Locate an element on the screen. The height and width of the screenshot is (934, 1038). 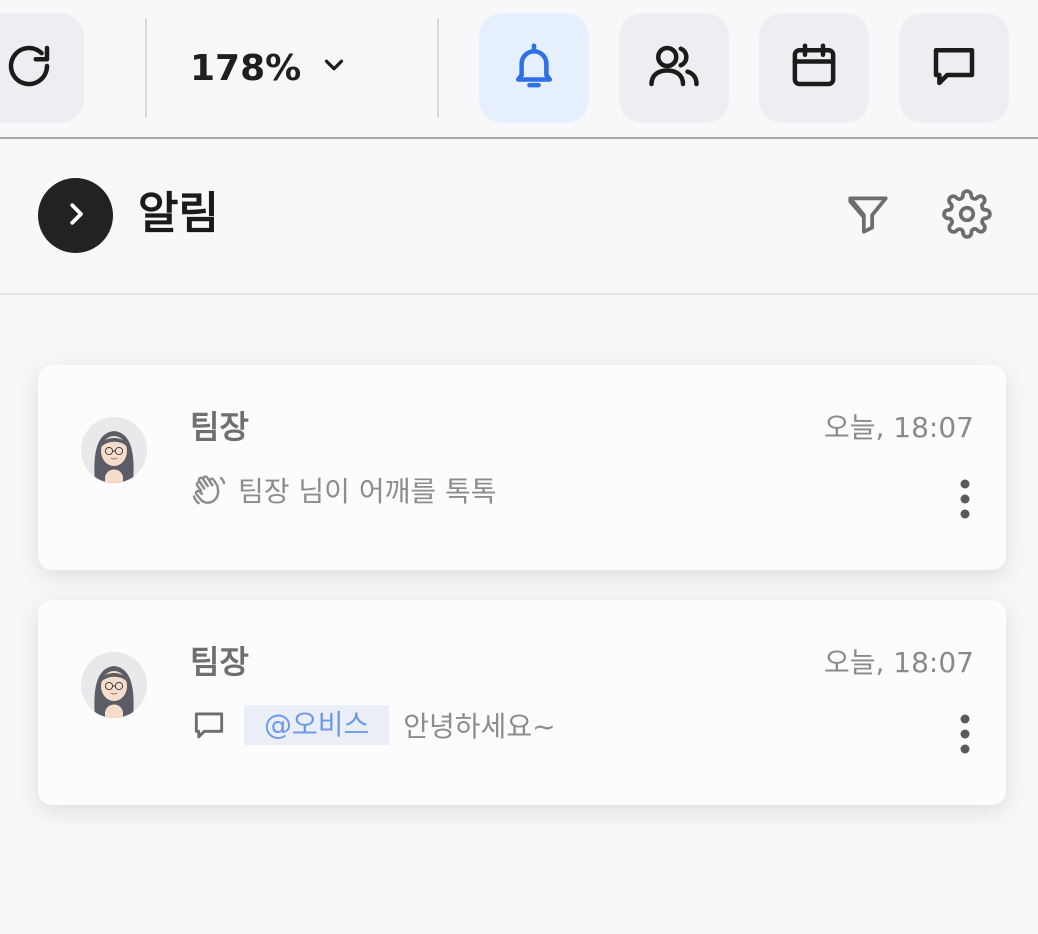
members-button is located at coordinates (674, 68).